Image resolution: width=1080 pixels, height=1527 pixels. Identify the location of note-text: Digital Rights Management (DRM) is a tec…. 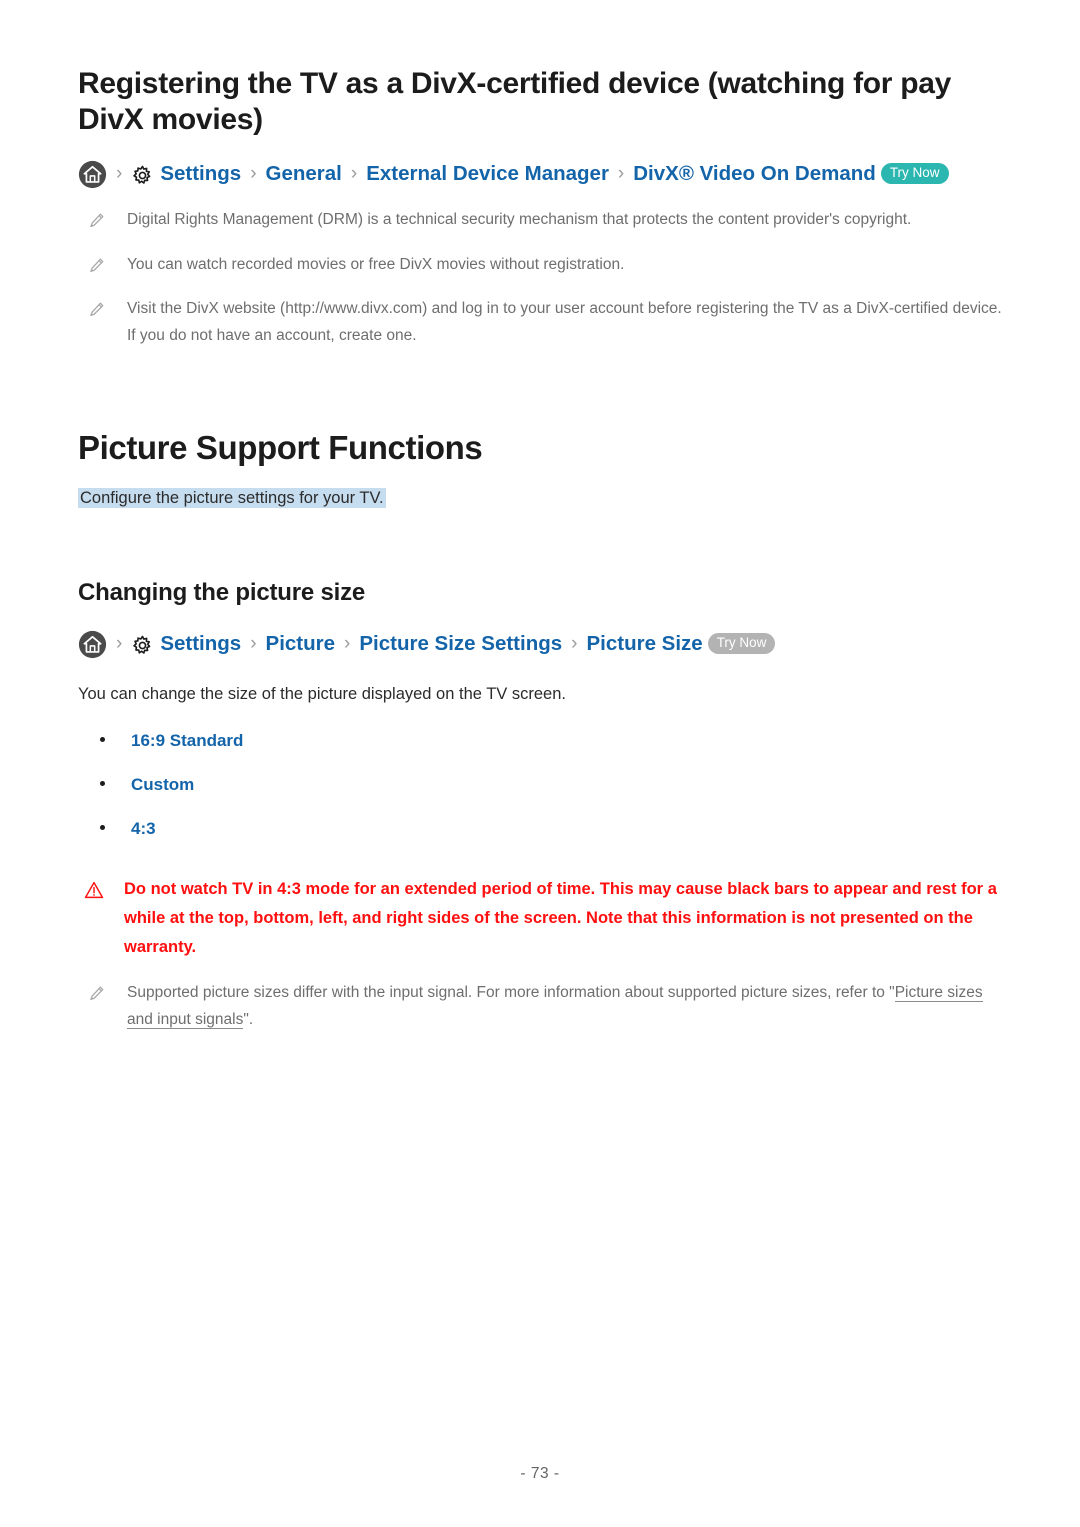
(519, 219).